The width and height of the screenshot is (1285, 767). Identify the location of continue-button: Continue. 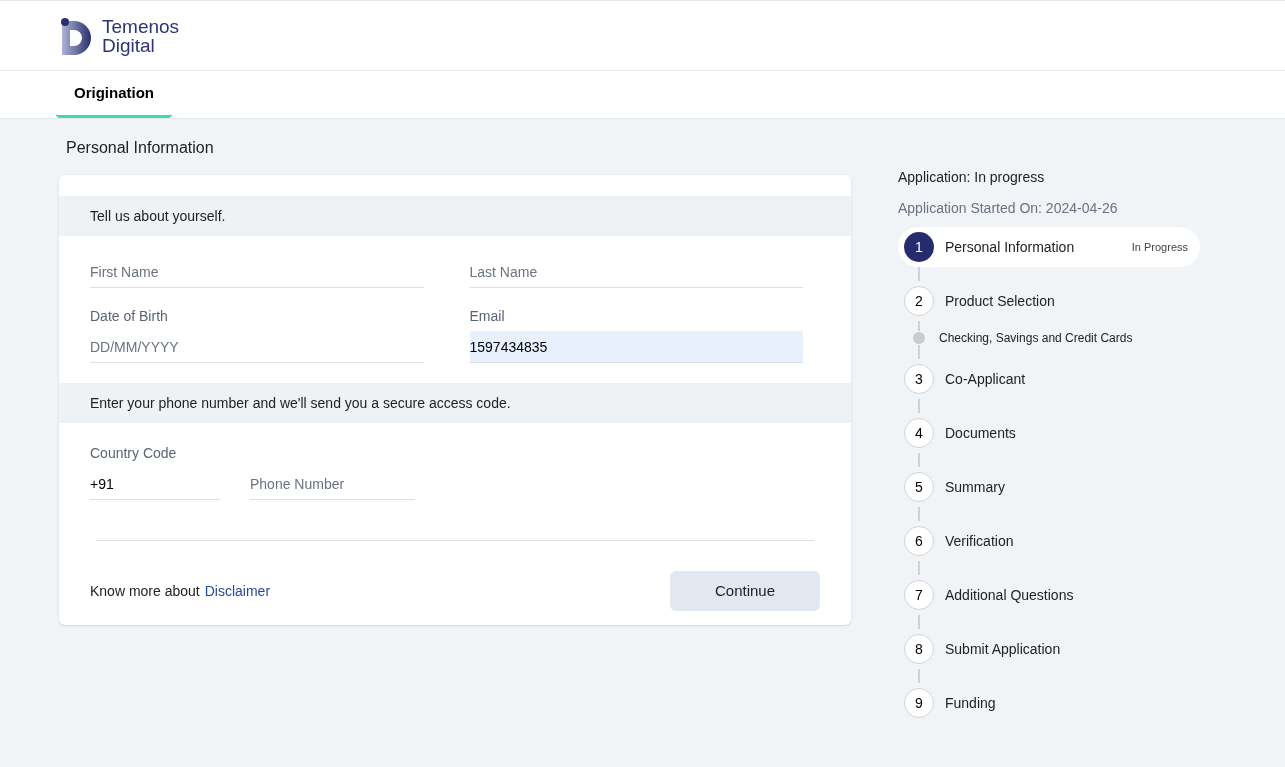
(745, 591).